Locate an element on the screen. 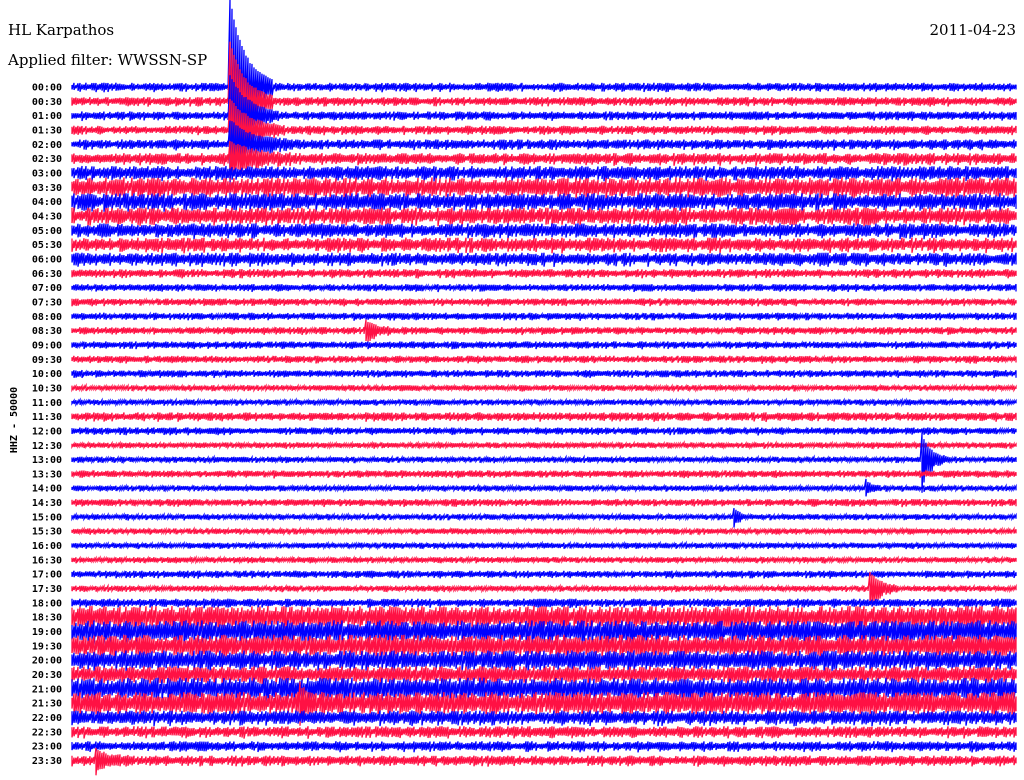 This screenshot has height=780, width=1024. row-time-label: 11:30 is located at coordinates (47, 417).